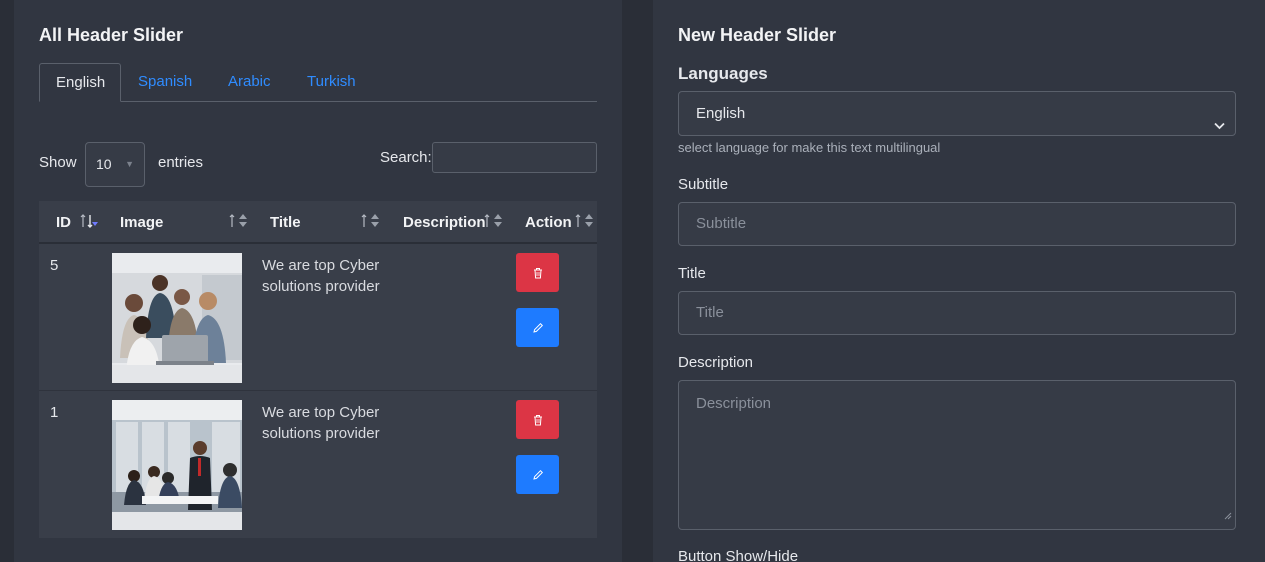 This screenshot has width=1265, height=562. Describe the element at coordinates (406, 157) in the screenshot. I see `search-label: Search:` at that location.